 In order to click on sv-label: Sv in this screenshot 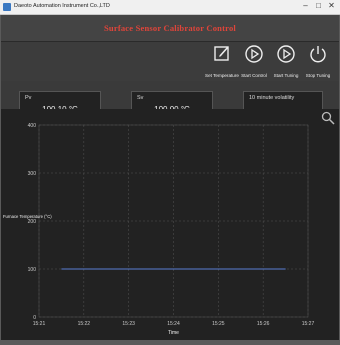, I will do `click(140, 98)`.